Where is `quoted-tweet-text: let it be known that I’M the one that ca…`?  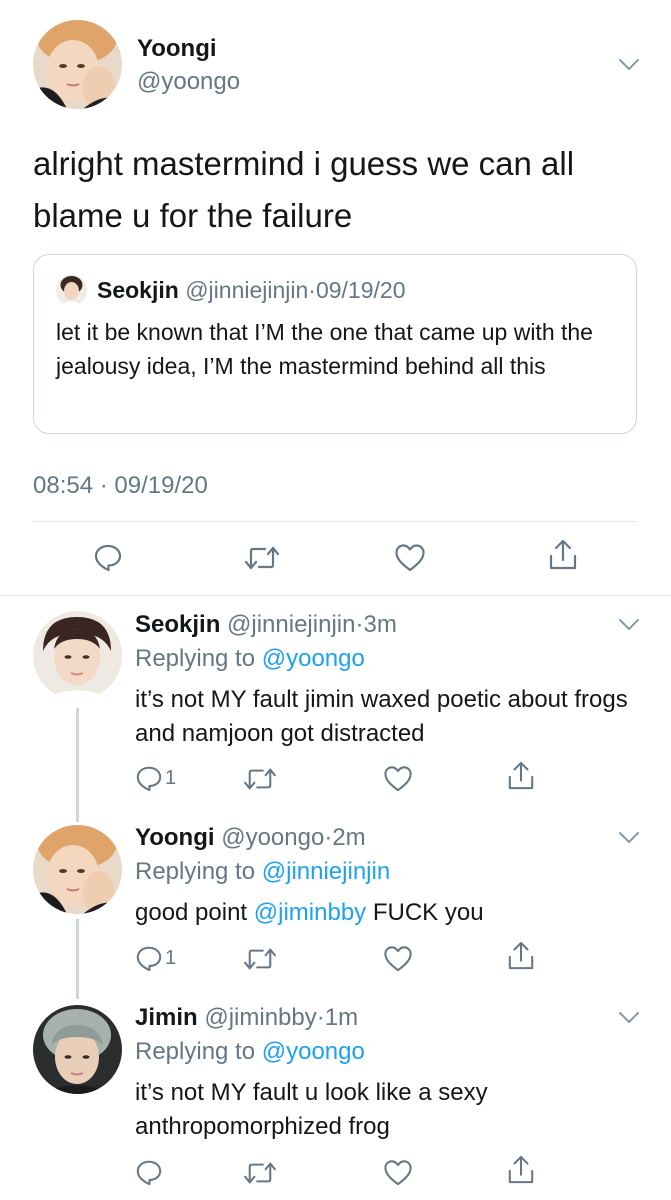
quoted-tweet-text: let it be known that I’M the one that ca… is located at coordinates (324, 349).